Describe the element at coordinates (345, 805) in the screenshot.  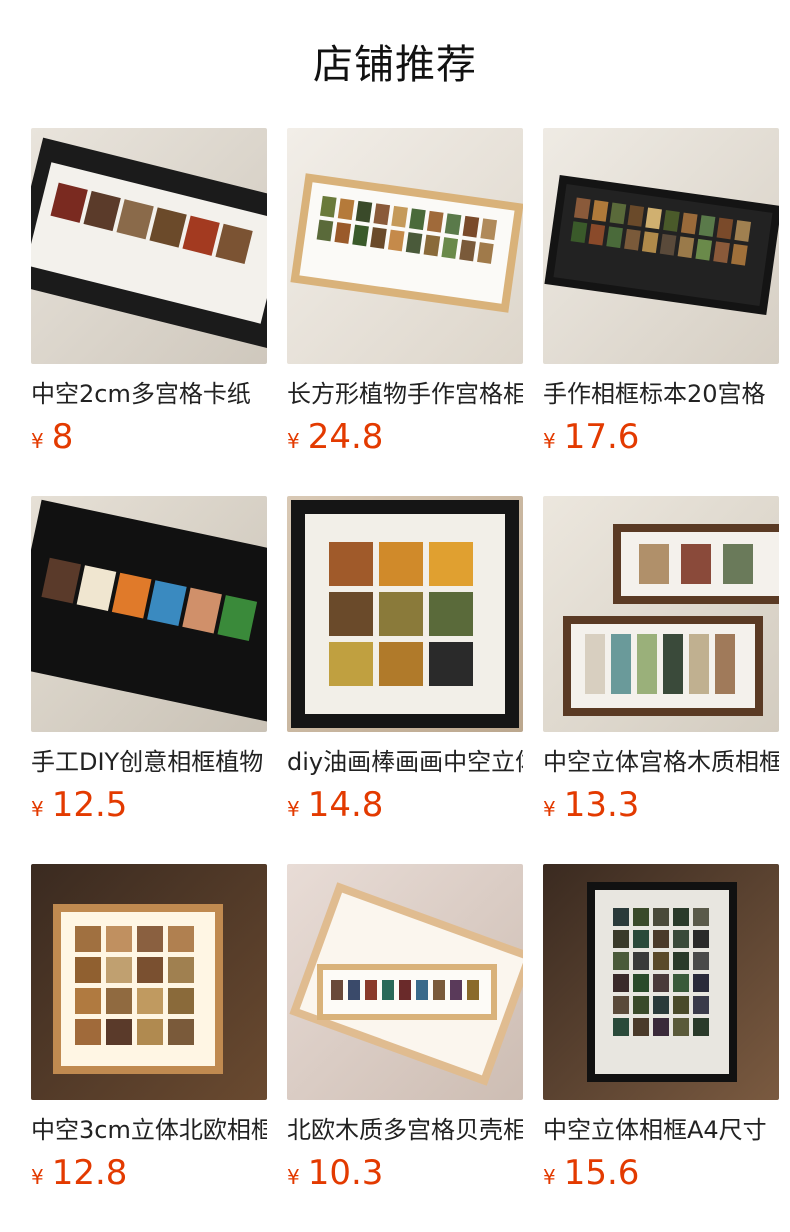
I see `price-amount: 14.8` at that location.